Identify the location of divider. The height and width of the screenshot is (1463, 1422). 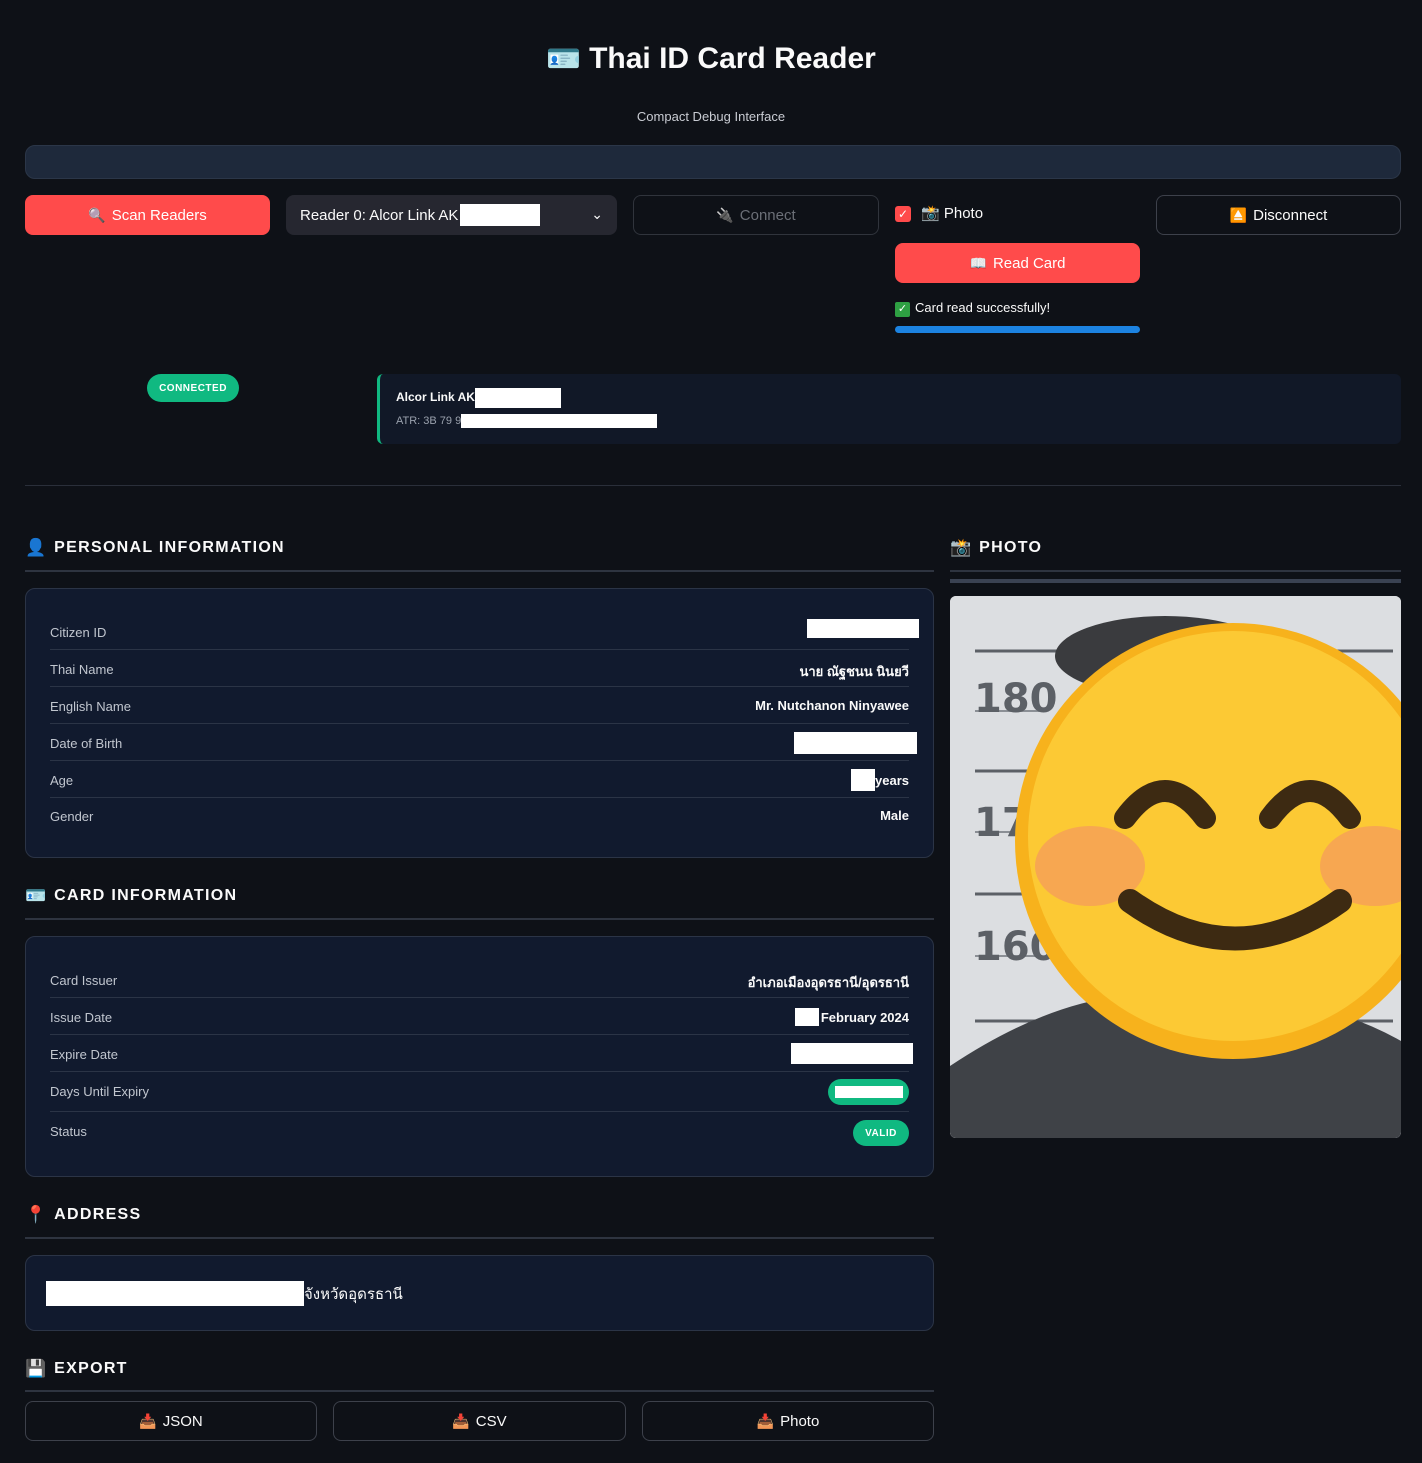
(713, 485).